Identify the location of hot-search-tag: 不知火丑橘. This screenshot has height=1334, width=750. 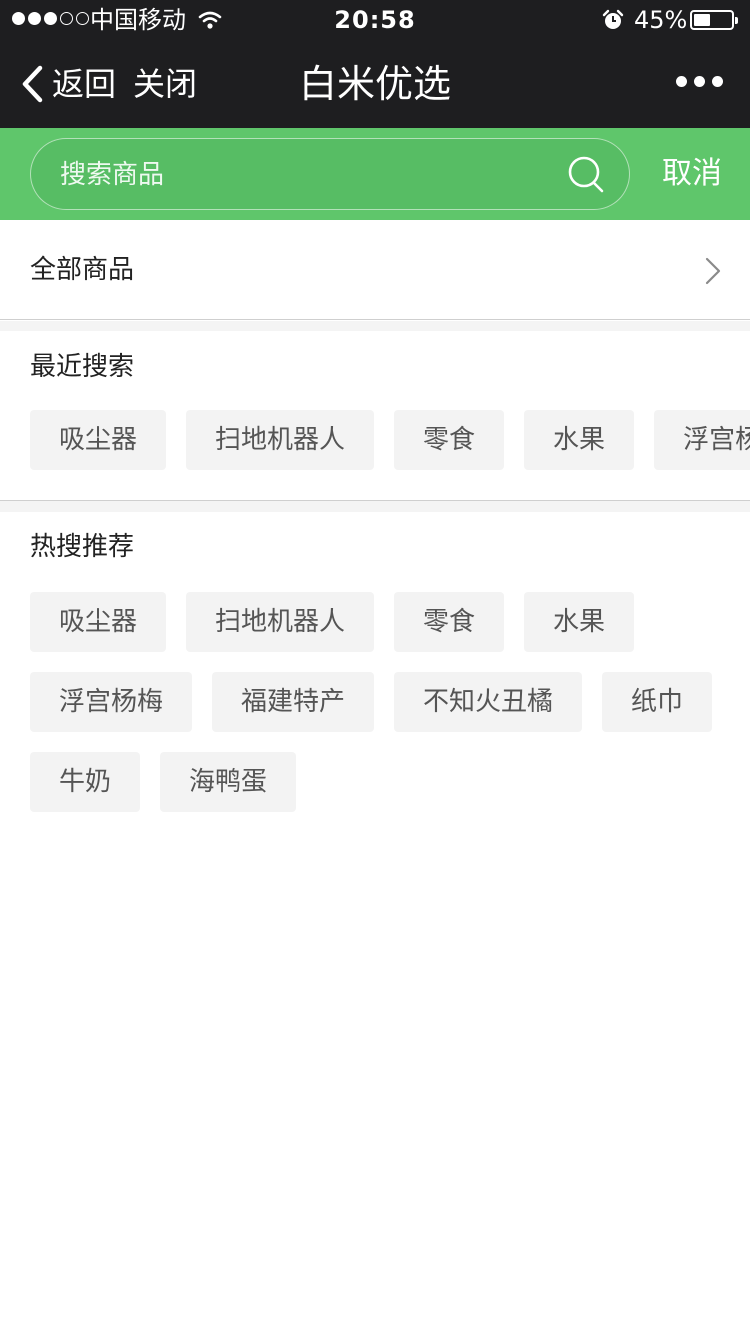
(488, 702).